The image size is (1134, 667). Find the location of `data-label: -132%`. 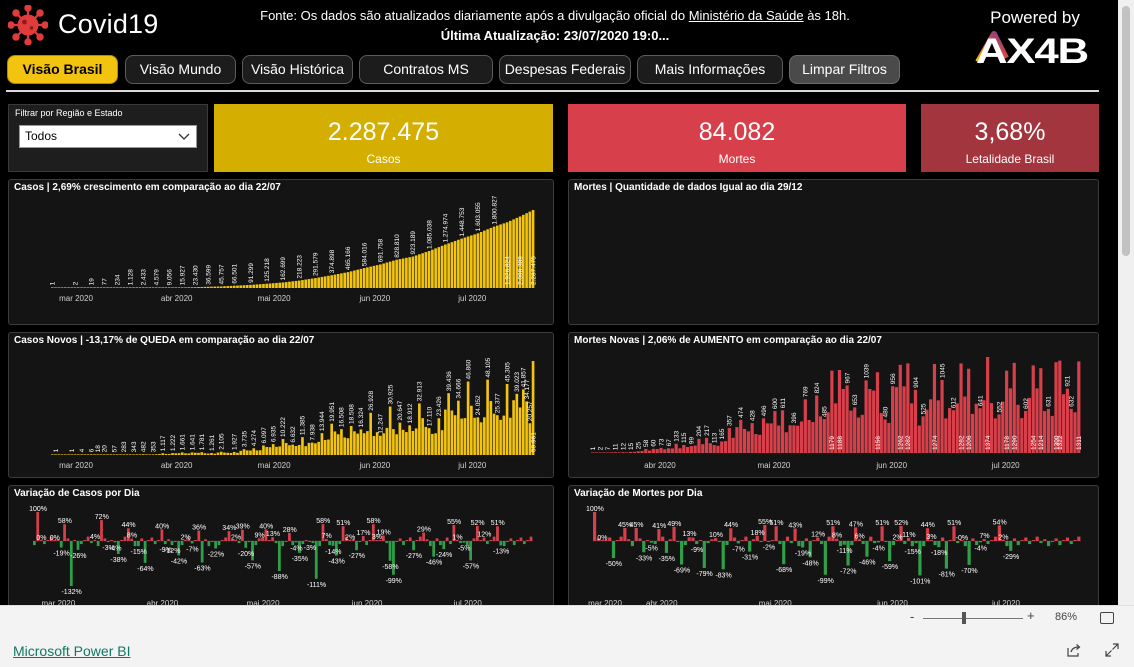

data-label: -132% is located at coordinates (71, 592).